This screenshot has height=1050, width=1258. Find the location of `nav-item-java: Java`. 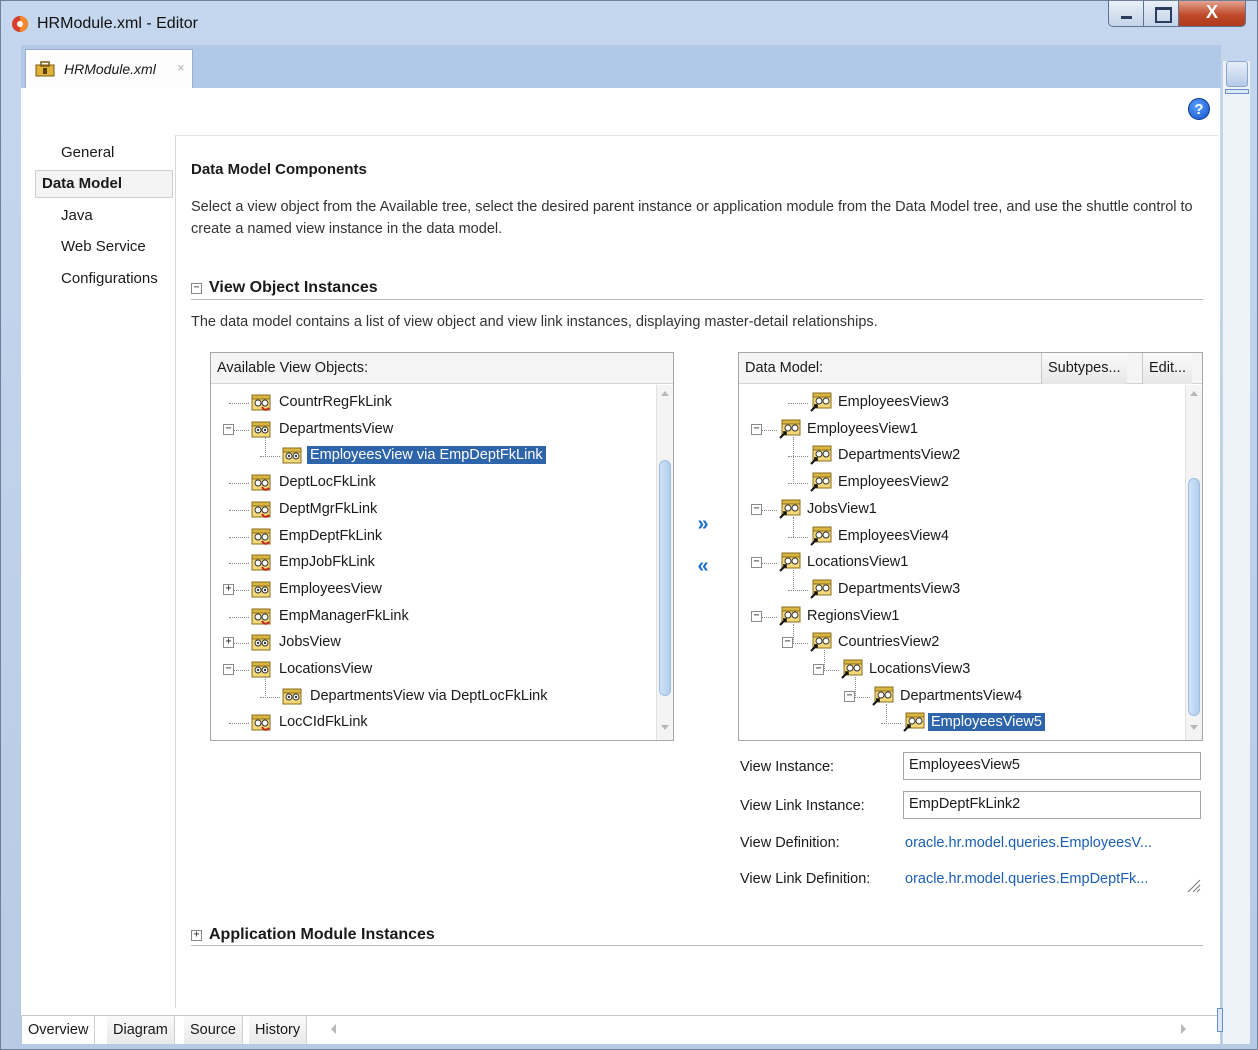

nav-item-java: Java is located at coordinates (111, 217).